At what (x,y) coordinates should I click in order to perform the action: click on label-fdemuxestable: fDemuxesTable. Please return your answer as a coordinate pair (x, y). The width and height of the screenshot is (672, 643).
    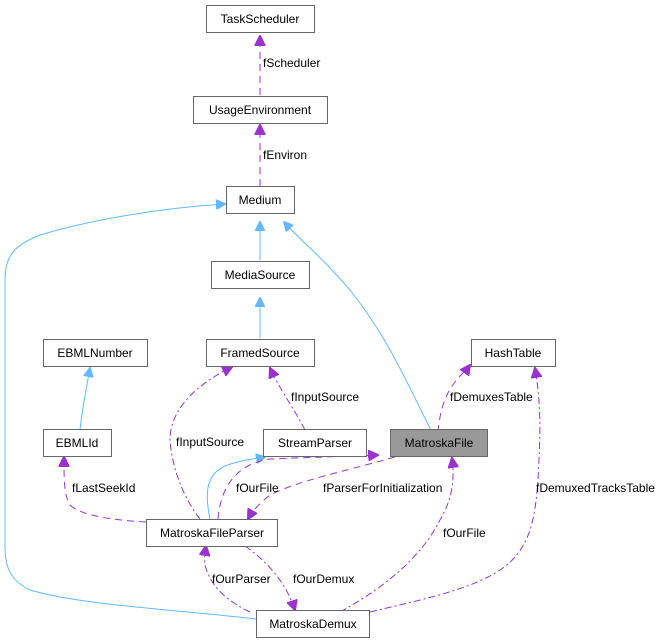
    Looking at the image, I should click on (491, 397).